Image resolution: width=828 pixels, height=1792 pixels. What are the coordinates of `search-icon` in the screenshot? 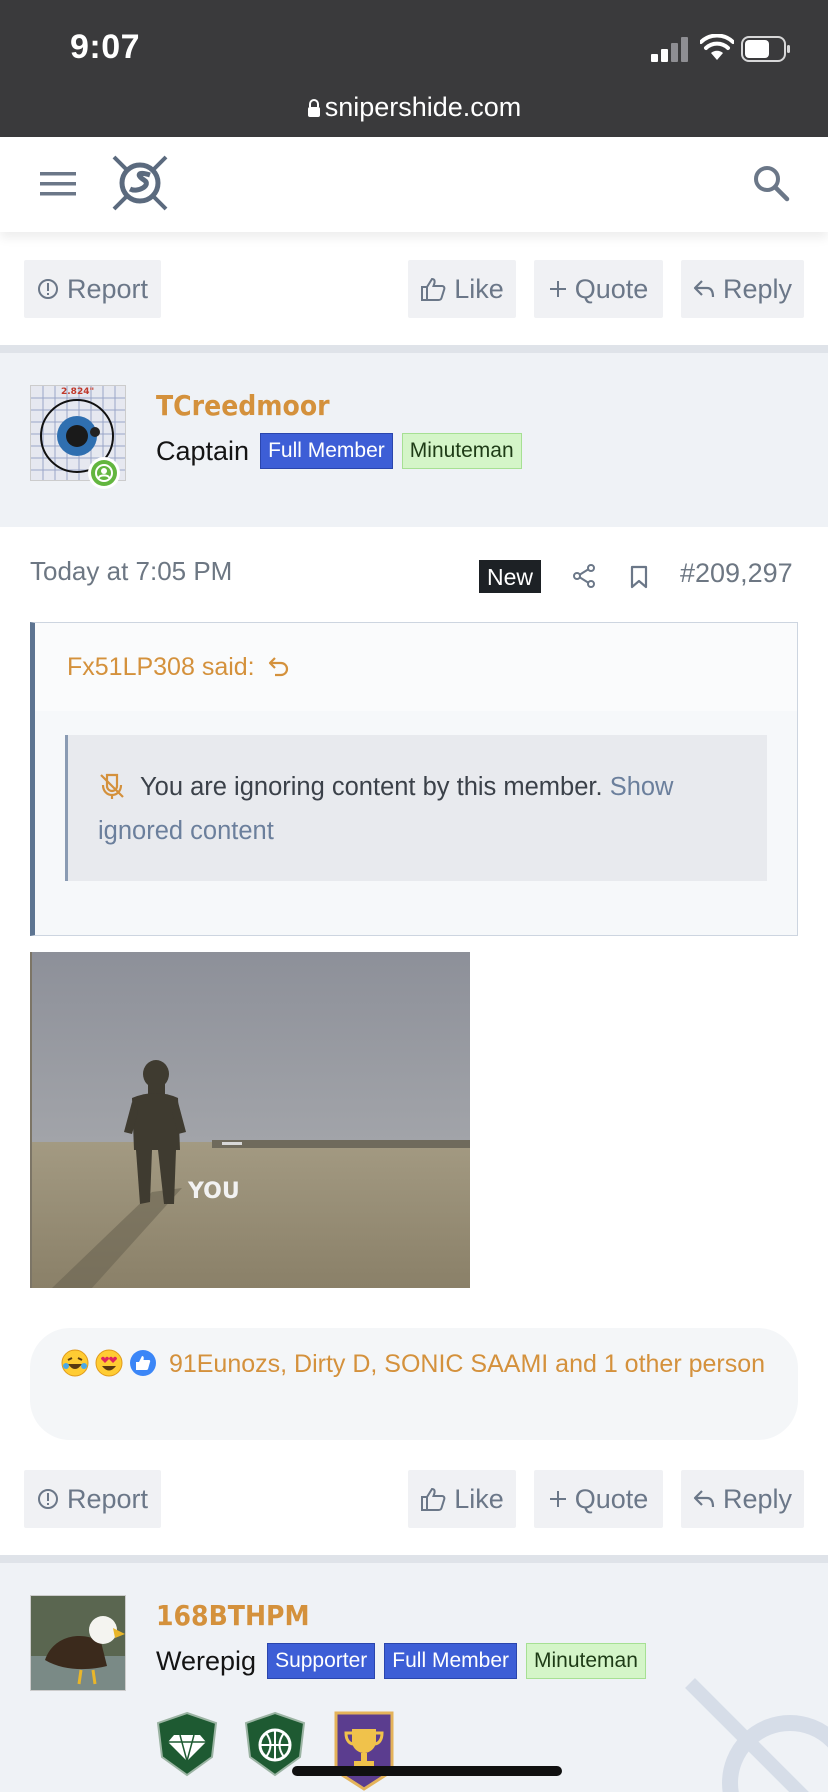 It's located at (771, 183).